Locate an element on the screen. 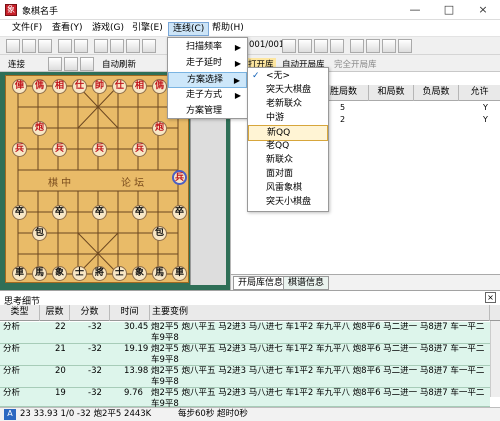 The height and width of the screenshot is (421, 500). menu-scheme-select: 方案选择 ▶ is located at coordinates (207, 80).